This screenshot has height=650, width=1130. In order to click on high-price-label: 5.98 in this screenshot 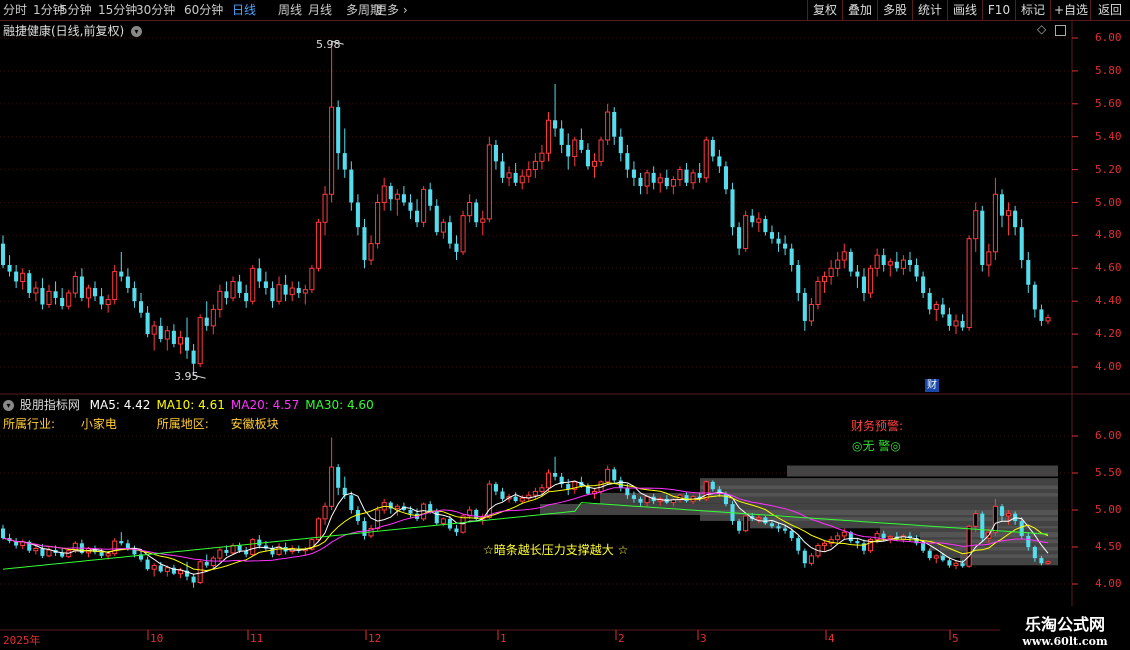, I will do `click(328, 44)`.